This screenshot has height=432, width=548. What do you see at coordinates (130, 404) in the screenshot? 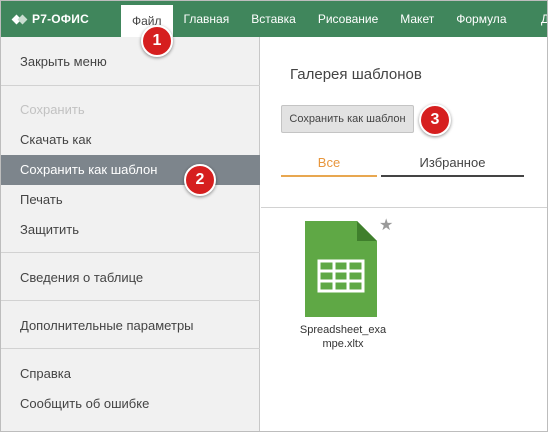
I see `menu-report-bug: Сообщить об ошибке` at bounding box center [130, 404].